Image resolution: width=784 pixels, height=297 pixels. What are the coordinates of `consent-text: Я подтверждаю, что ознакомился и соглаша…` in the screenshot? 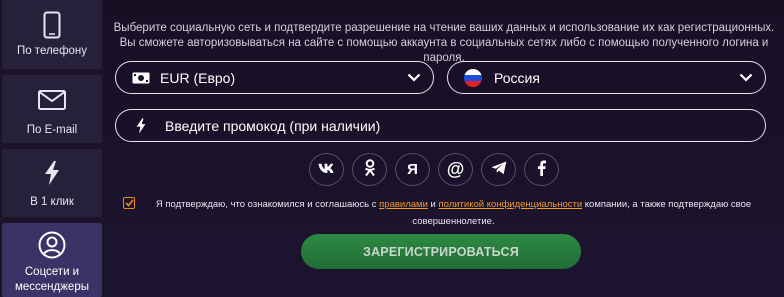 It's located at (453, 213).